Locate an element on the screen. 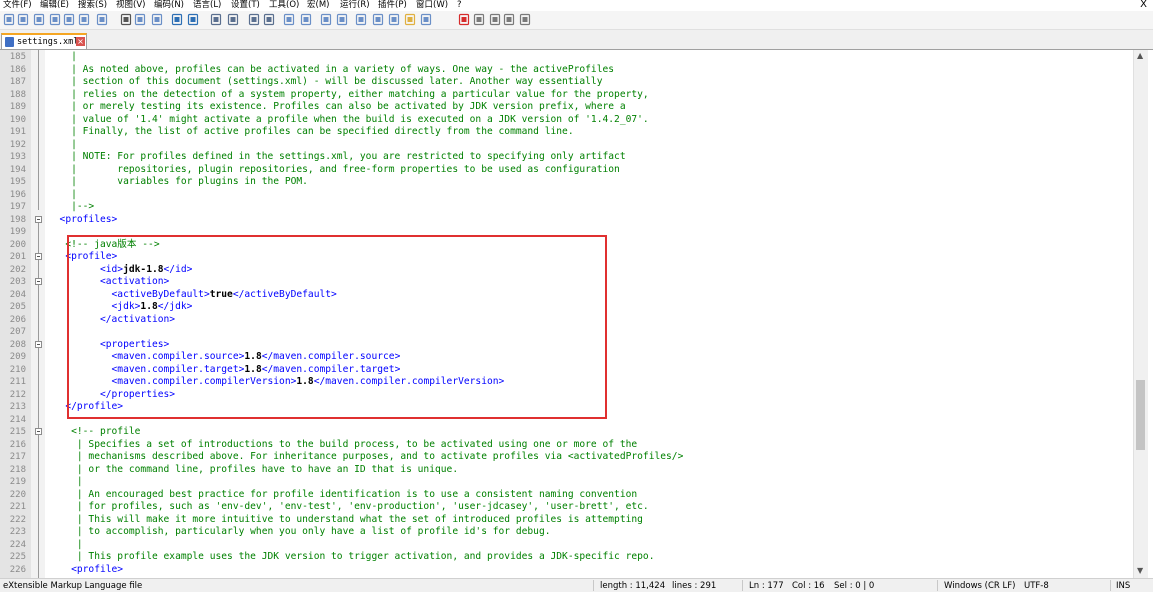  code-line: 219 | is located at coordinates (566, 482).